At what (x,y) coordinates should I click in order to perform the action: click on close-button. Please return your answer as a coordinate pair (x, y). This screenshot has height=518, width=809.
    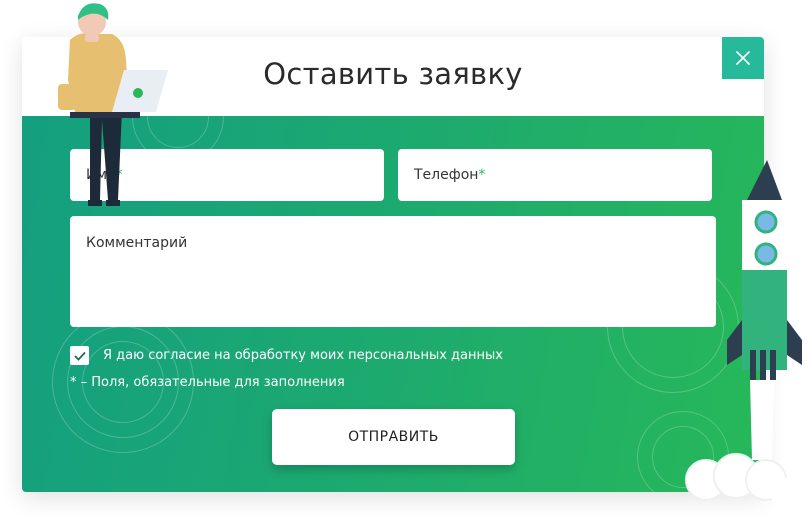
    Looking at the image, I should click on (743, 58).